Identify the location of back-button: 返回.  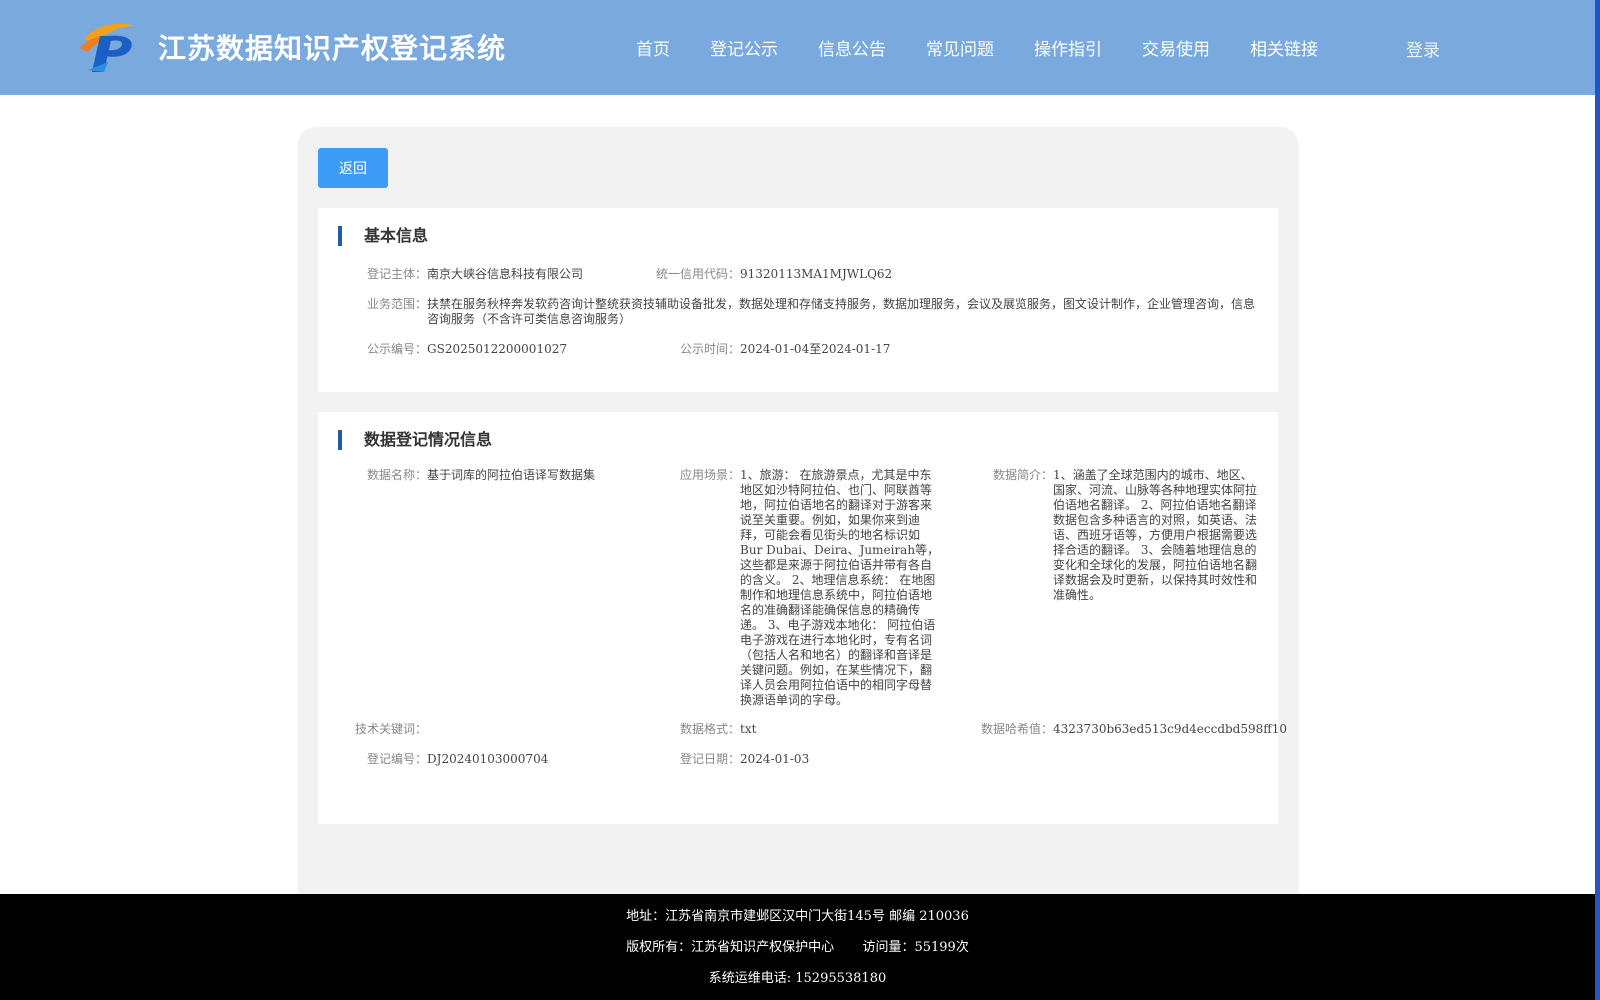
(353, 168).